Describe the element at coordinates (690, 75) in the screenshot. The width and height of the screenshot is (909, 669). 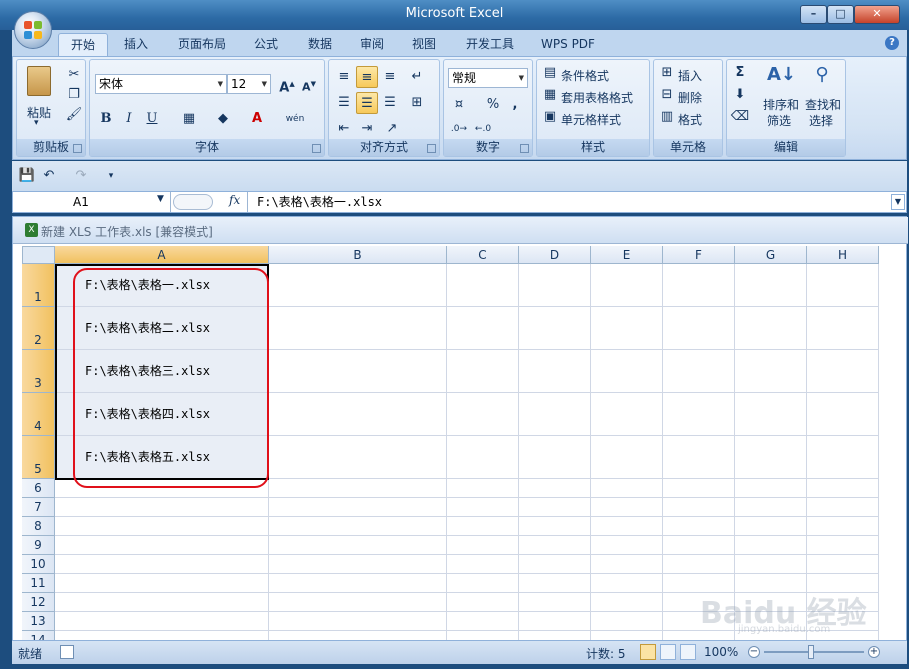
I see `insert-cells-button: 插入` at that location.